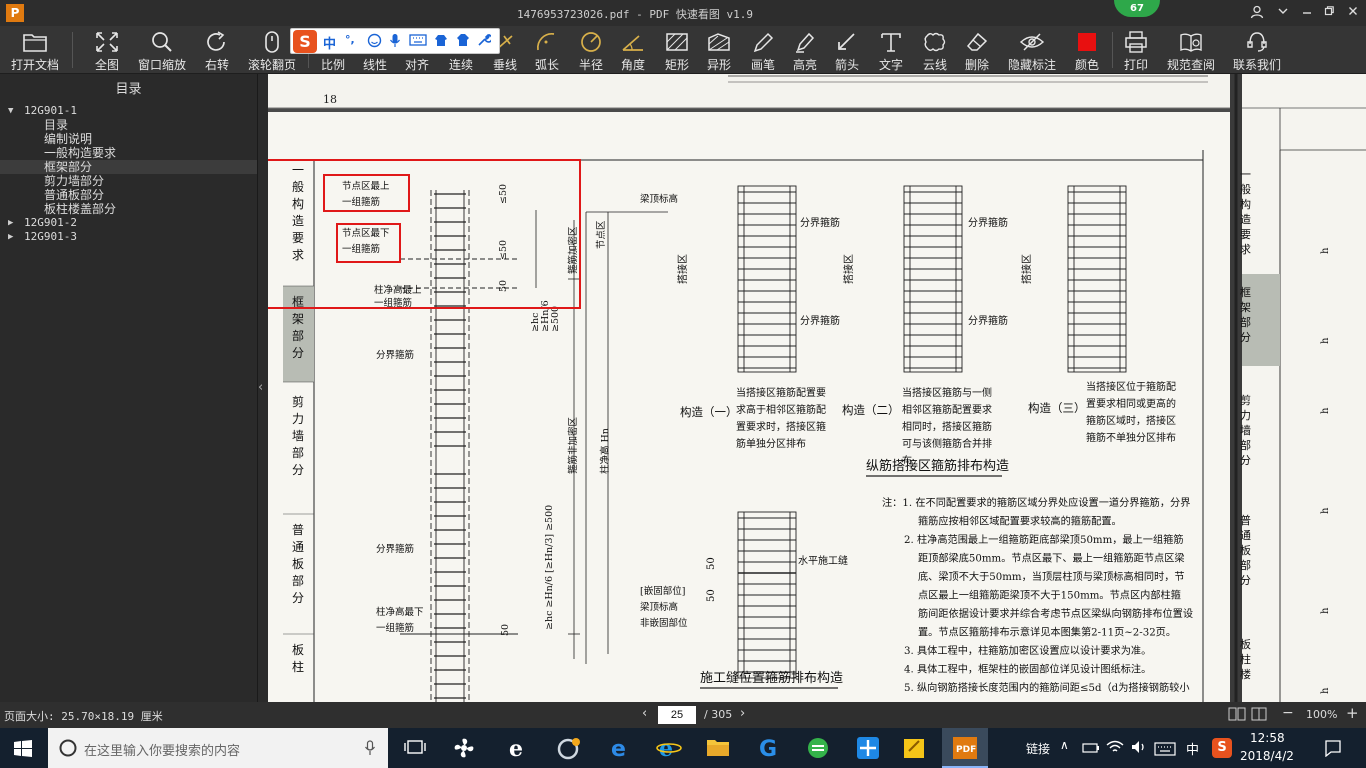 This screenshot has height=768, width=1366. What do you see at coordinates (1257, 13) in the screenshot?
I see `user-icon` at bounding box center [1257, 13].